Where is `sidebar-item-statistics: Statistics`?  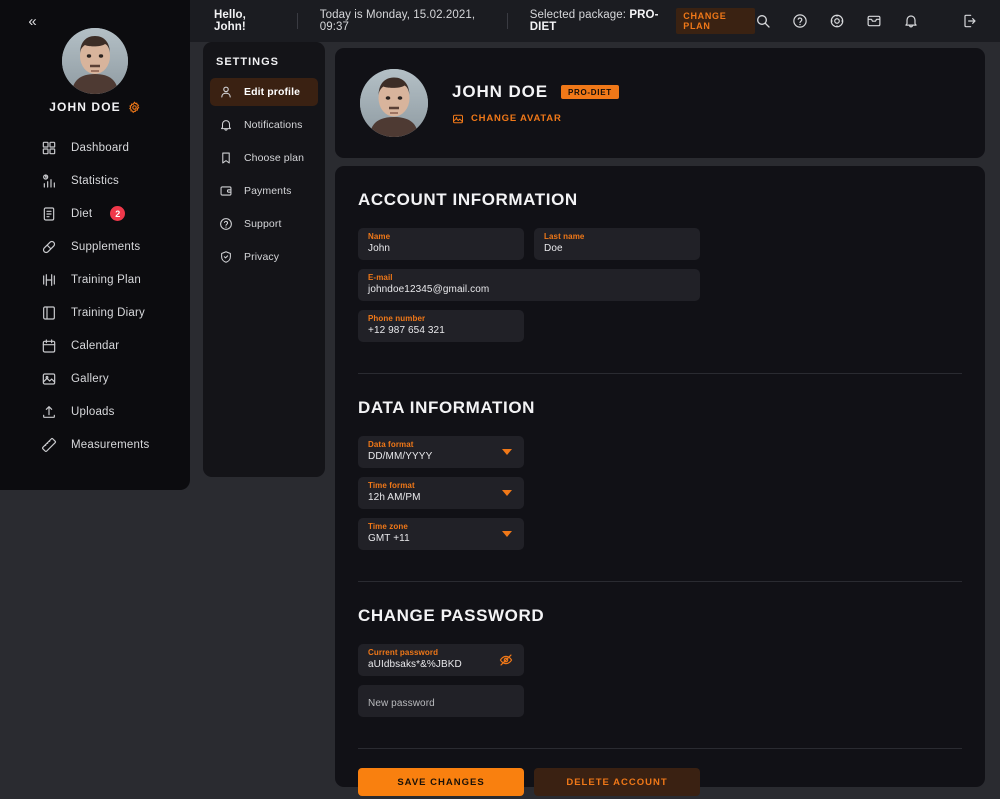
sidebar-item-statistics: Statistics is located at coordinates (95, 180).